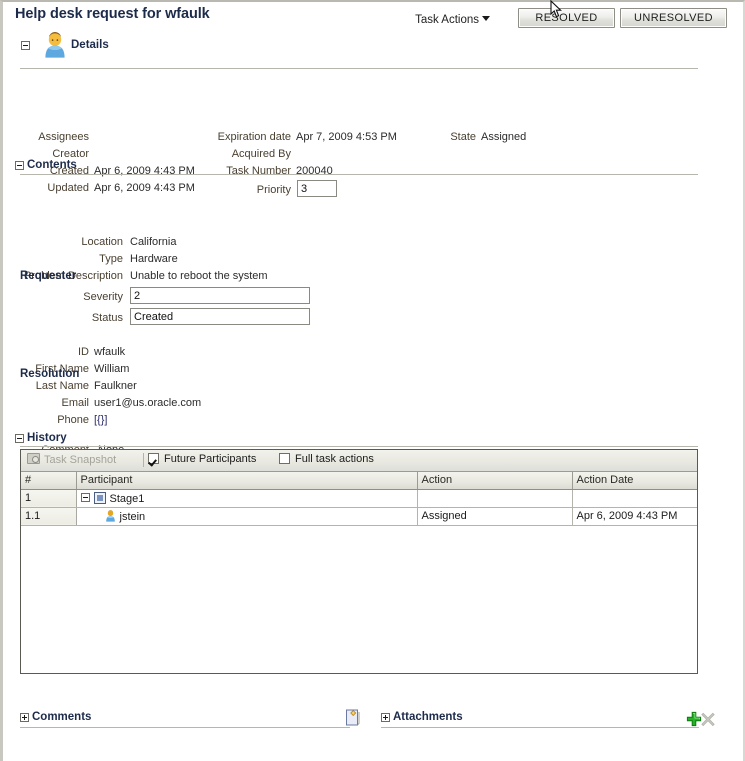  What do you see at coordinates (112, 14) in the screenshot?
I see `page-title: Help desk request for wfaulk` at bounding box center [112, 14].